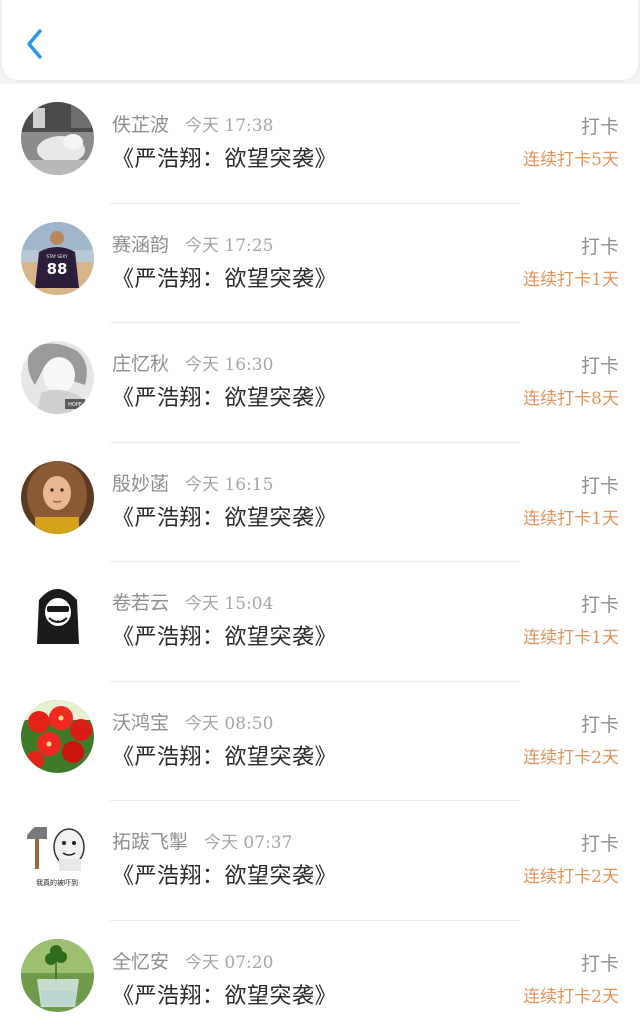 This screenshot has width=640, height=1029. What do you see at coordinates (320, 741) in the screenshot?
I see `list-item: 沃鸿宝 今天 08:50 《严浩翔：欲望突袭》 打卡 连续打卡2天` at bounding box center [320, 741].